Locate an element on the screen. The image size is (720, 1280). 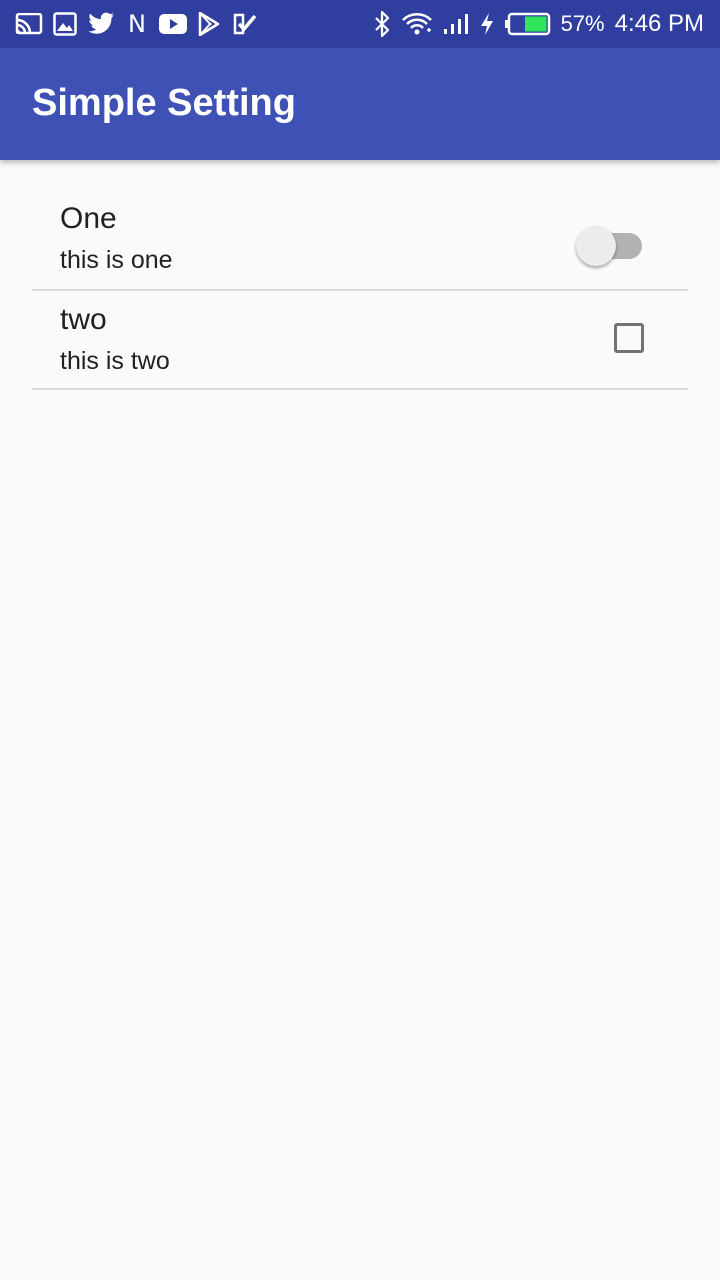
wifi-icon is located at coordinates (417, 24).